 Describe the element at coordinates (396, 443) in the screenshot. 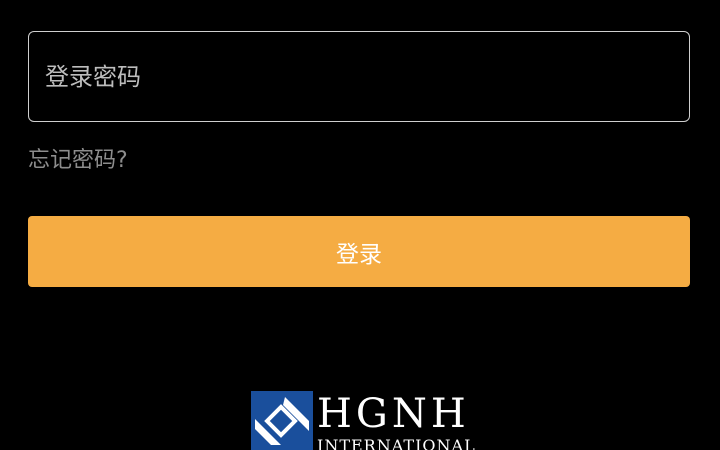

I see `logo-subtitle: INTERNATIONAL` at that location.